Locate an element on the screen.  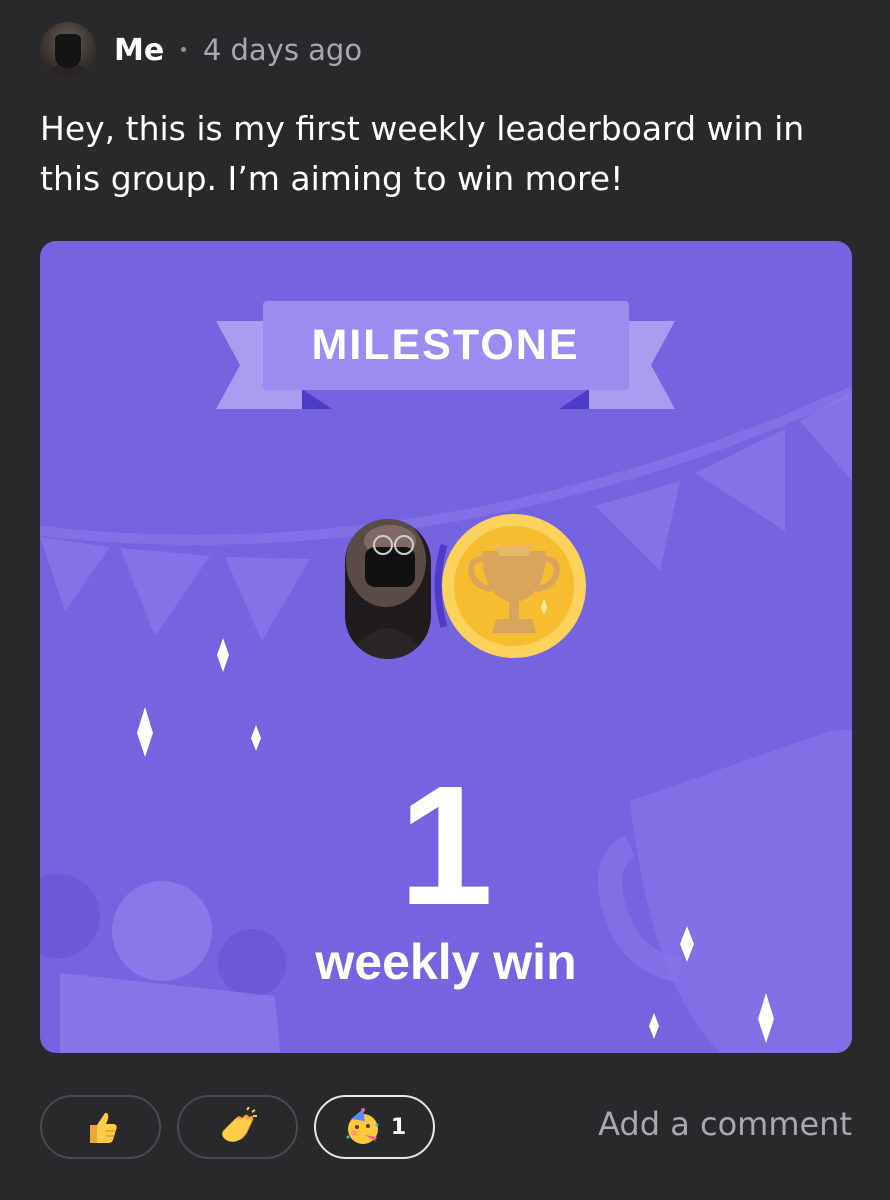
author-name: Me is located at coordinates (139, 50).